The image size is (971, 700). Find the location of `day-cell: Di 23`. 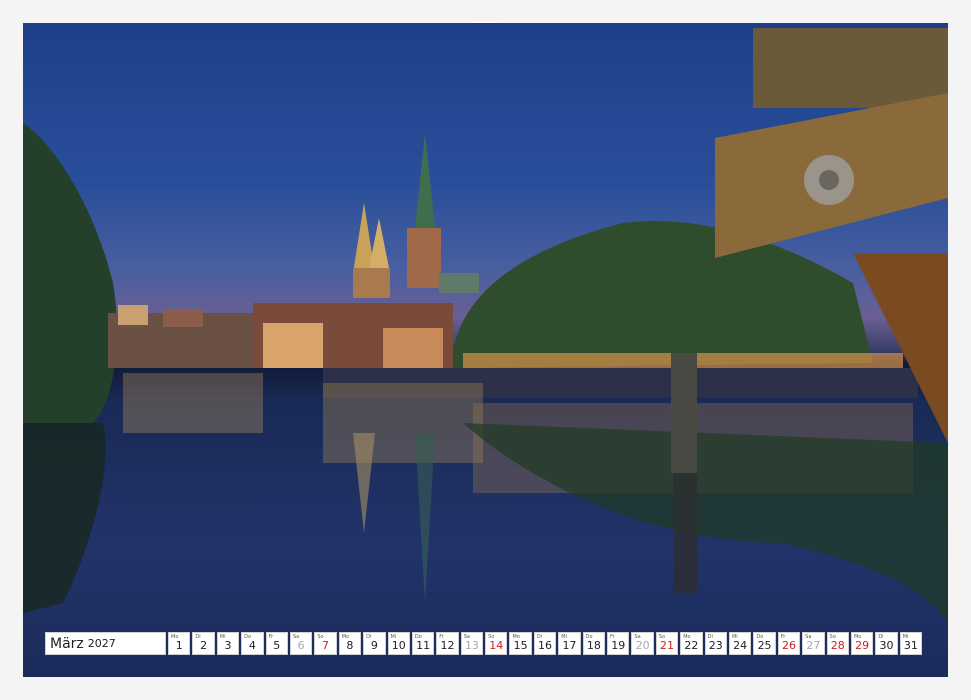

day-cell: Di 23 is located at coordinates (715, 643).